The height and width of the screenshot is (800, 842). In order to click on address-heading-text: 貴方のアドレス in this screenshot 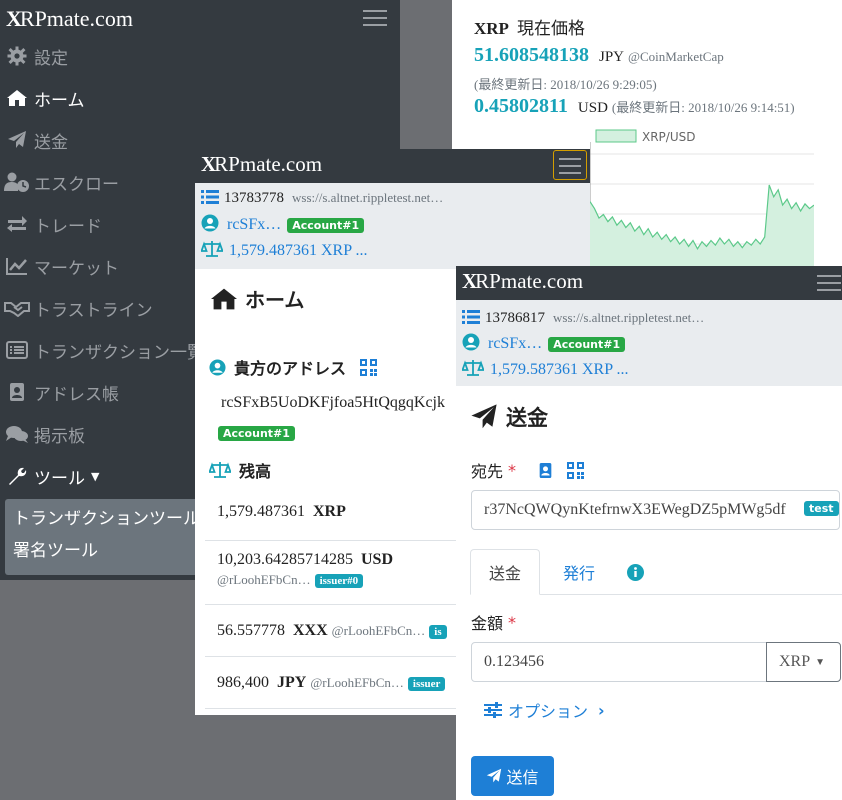, I will do `click(290, 368)`.